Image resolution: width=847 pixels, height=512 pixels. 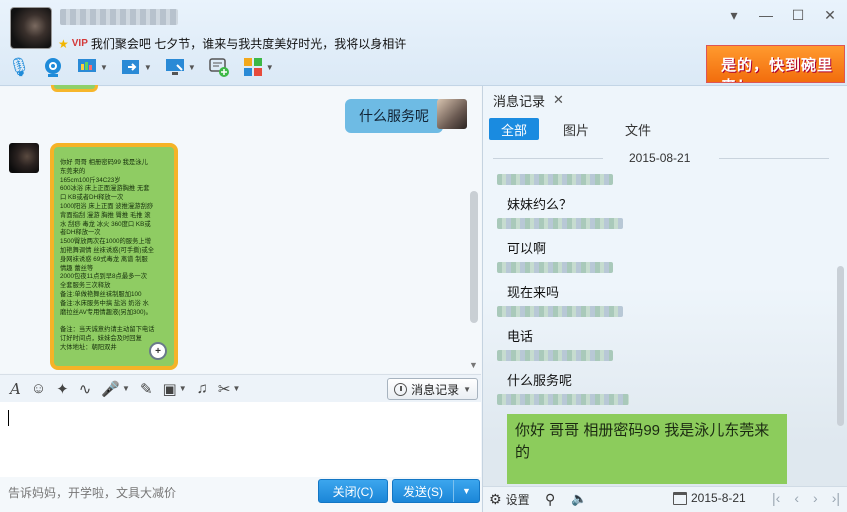 What do you see at coordinates (517, 500) in the screenshot?
I see `settings-label: 设置` at bounding box center [517, 500].